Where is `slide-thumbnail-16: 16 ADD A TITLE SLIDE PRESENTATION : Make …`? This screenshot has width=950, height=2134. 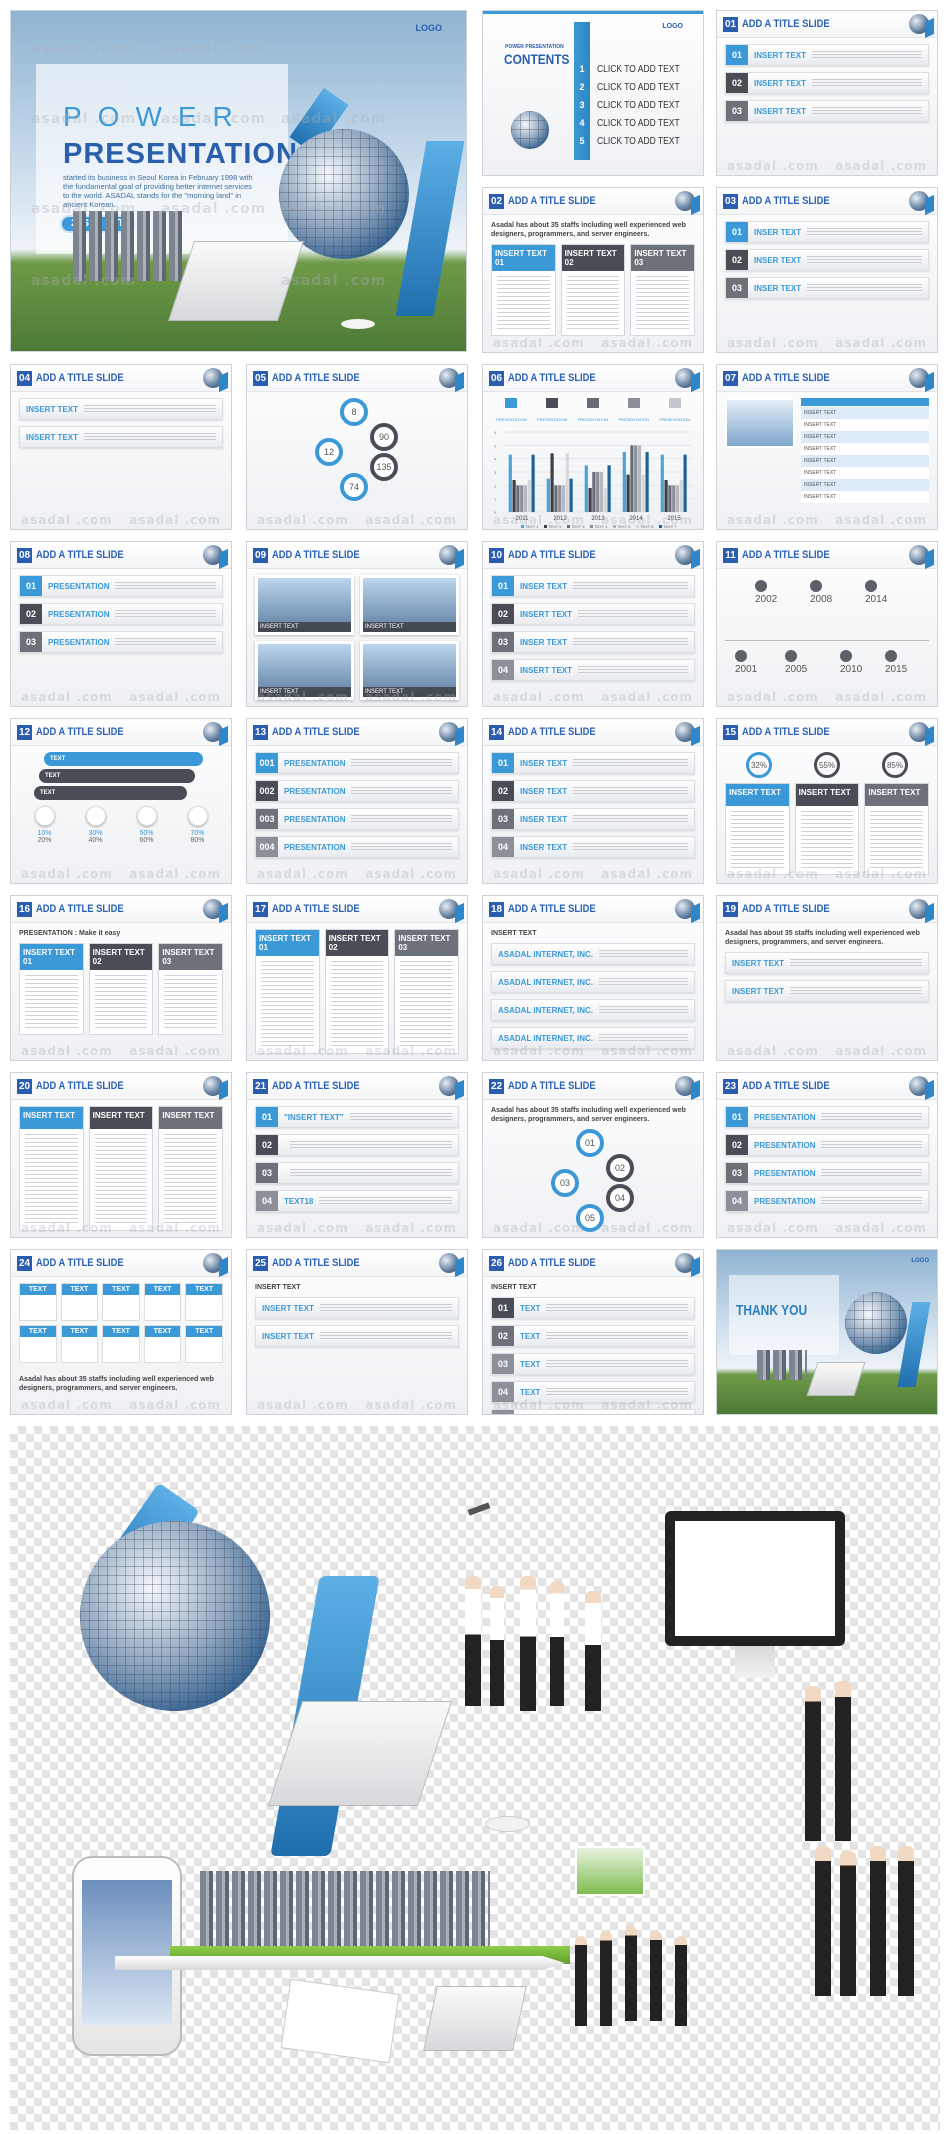
slide-thumbnail-16: 16 ADD A TITLE SLIDE PRESENTATION : Make … is located at coordinates (121, 978).